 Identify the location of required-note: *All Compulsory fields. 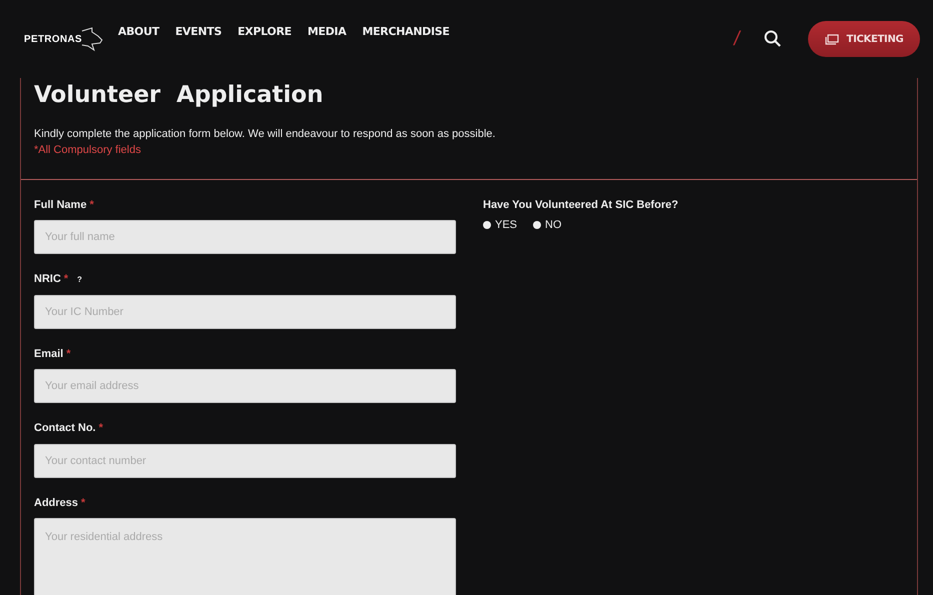
(88, 150).